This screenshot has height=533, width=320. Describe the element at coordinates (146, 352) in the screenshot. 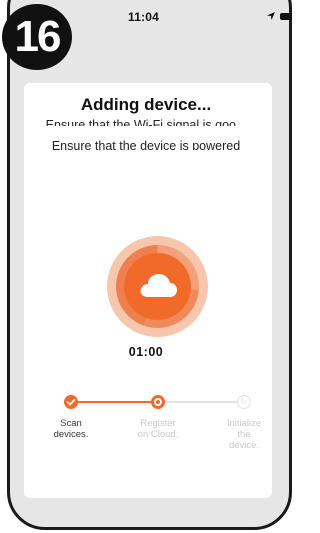

I see `countdown-timer: 01:00` at that location.